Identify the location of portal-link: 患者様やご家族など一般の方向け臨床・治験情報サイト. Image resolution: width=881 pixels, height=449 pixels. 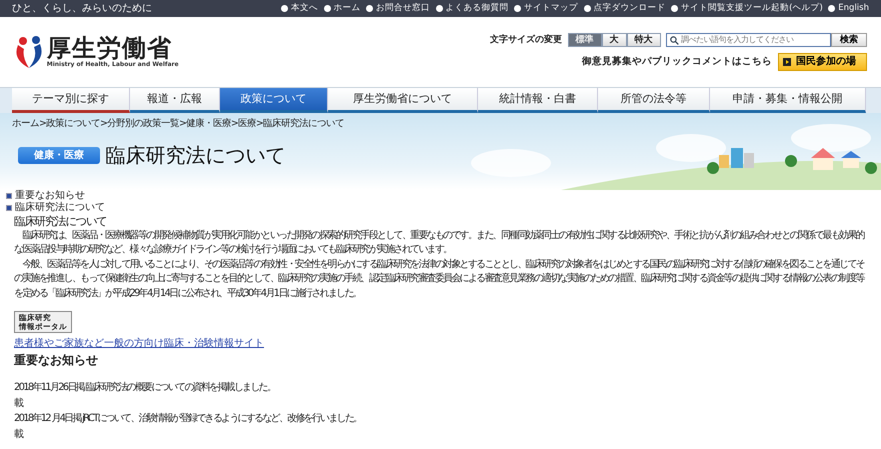
(139, 343).